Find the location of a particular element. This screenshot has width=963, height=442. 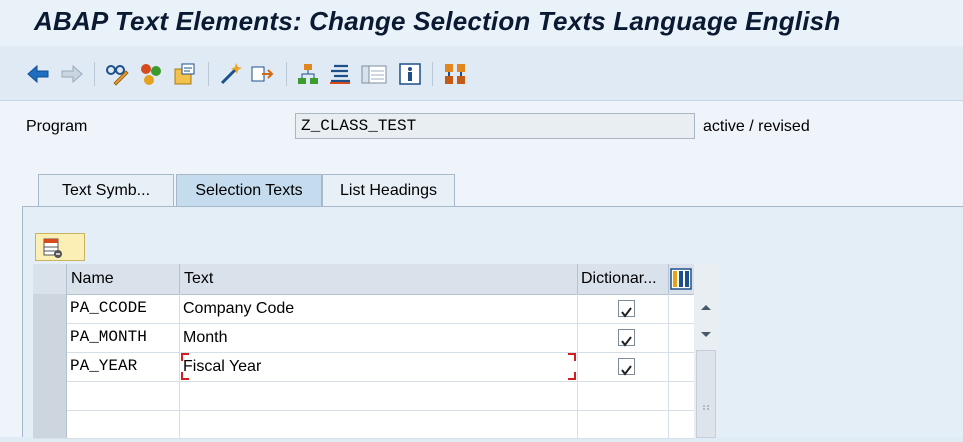

name-cell: PA_MONTH is located at coordinates (123, 337).